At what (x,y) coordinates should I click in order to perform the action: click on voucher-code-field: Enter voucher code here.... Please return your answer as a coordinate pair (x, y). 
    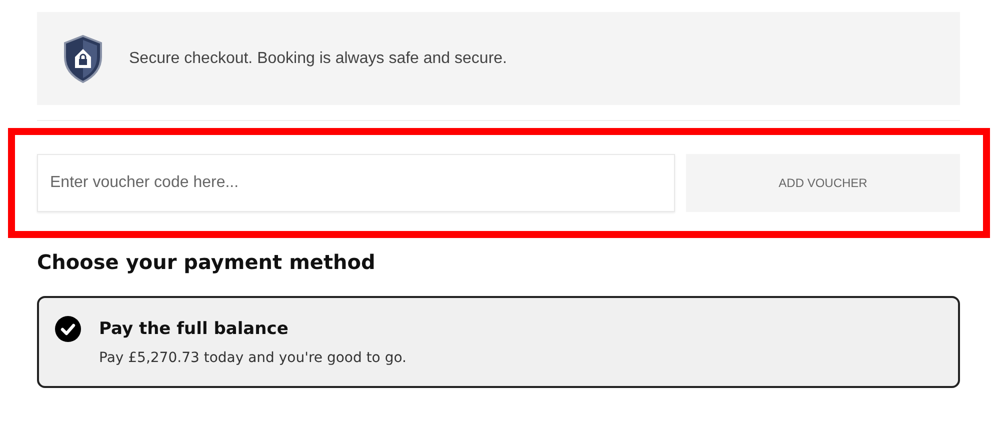
    Looking at the image, I should click on (356, 183).